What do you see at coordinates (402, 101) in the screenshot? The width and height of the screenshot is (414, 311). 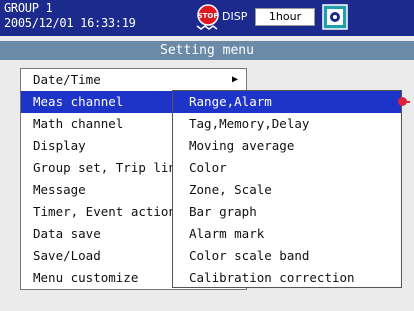 I see `callout-pointer-dot` at bounding box center [402, 101].